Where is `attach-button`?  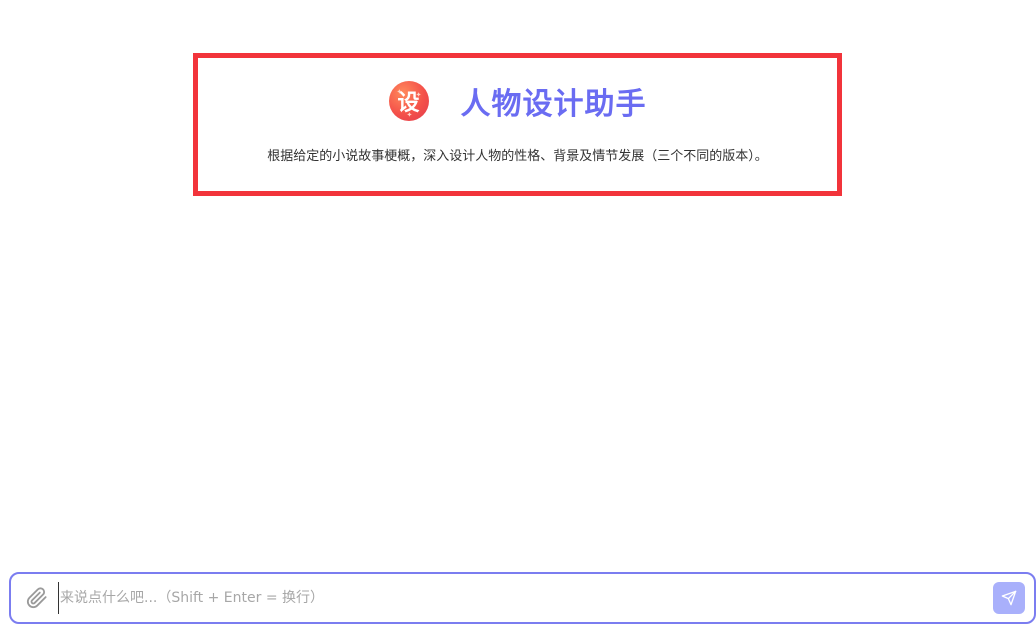 attach-button is located at coordinates (37, 598).